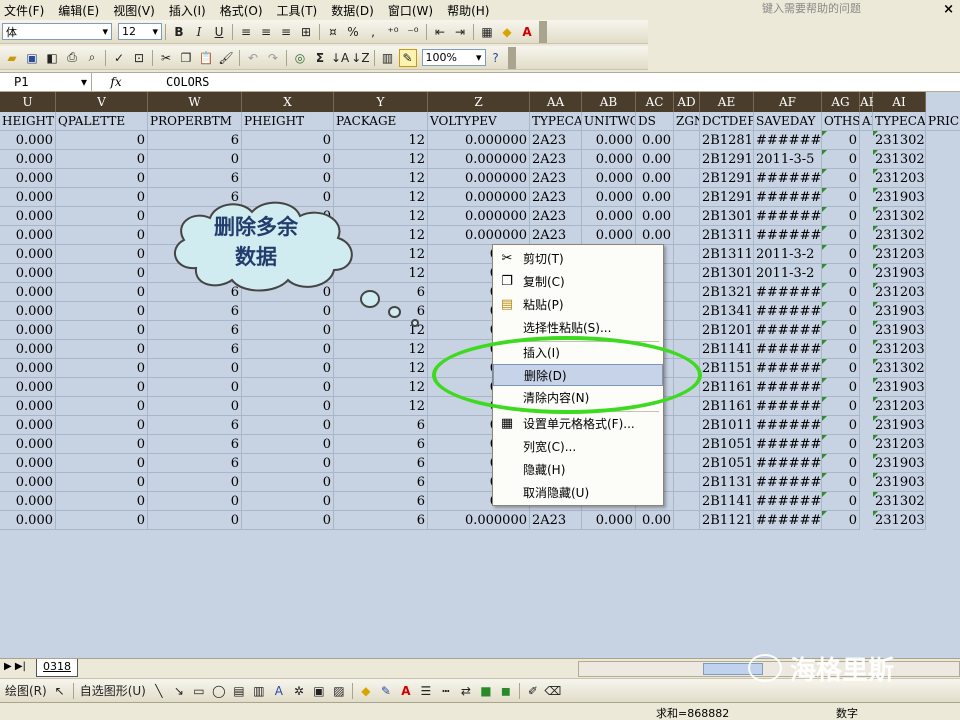 This screenshot has height=720, width=960. Describe the element at coordinates (159, 691) in the screenshot. I see `line-icon: ╲` at that location.